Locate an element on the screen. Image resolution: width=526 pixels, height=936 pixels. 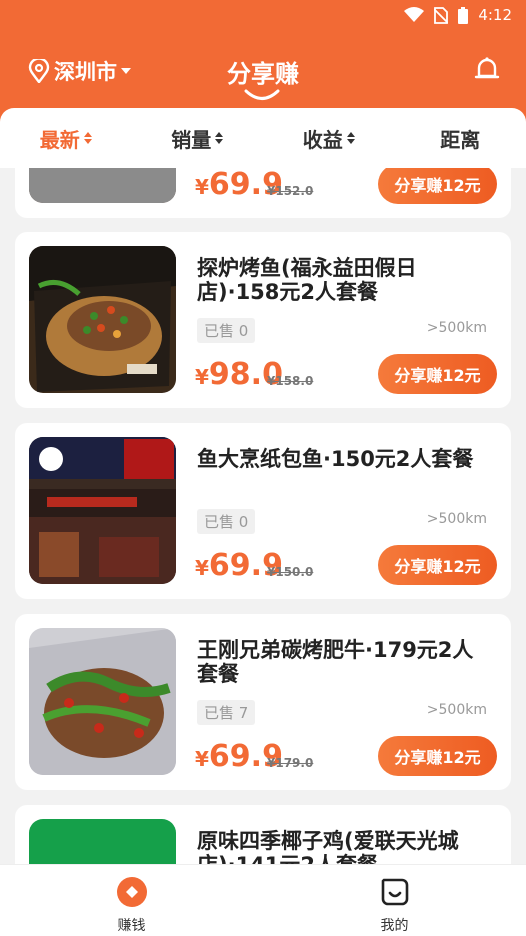
profile-icon is located at coordinates (394, 892).